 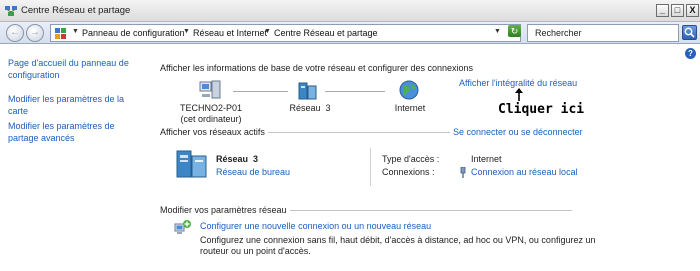 What do you see at coordinates (210, 89) in the screenshot?
I see `computer-icon` at bounding box center [210, 89].